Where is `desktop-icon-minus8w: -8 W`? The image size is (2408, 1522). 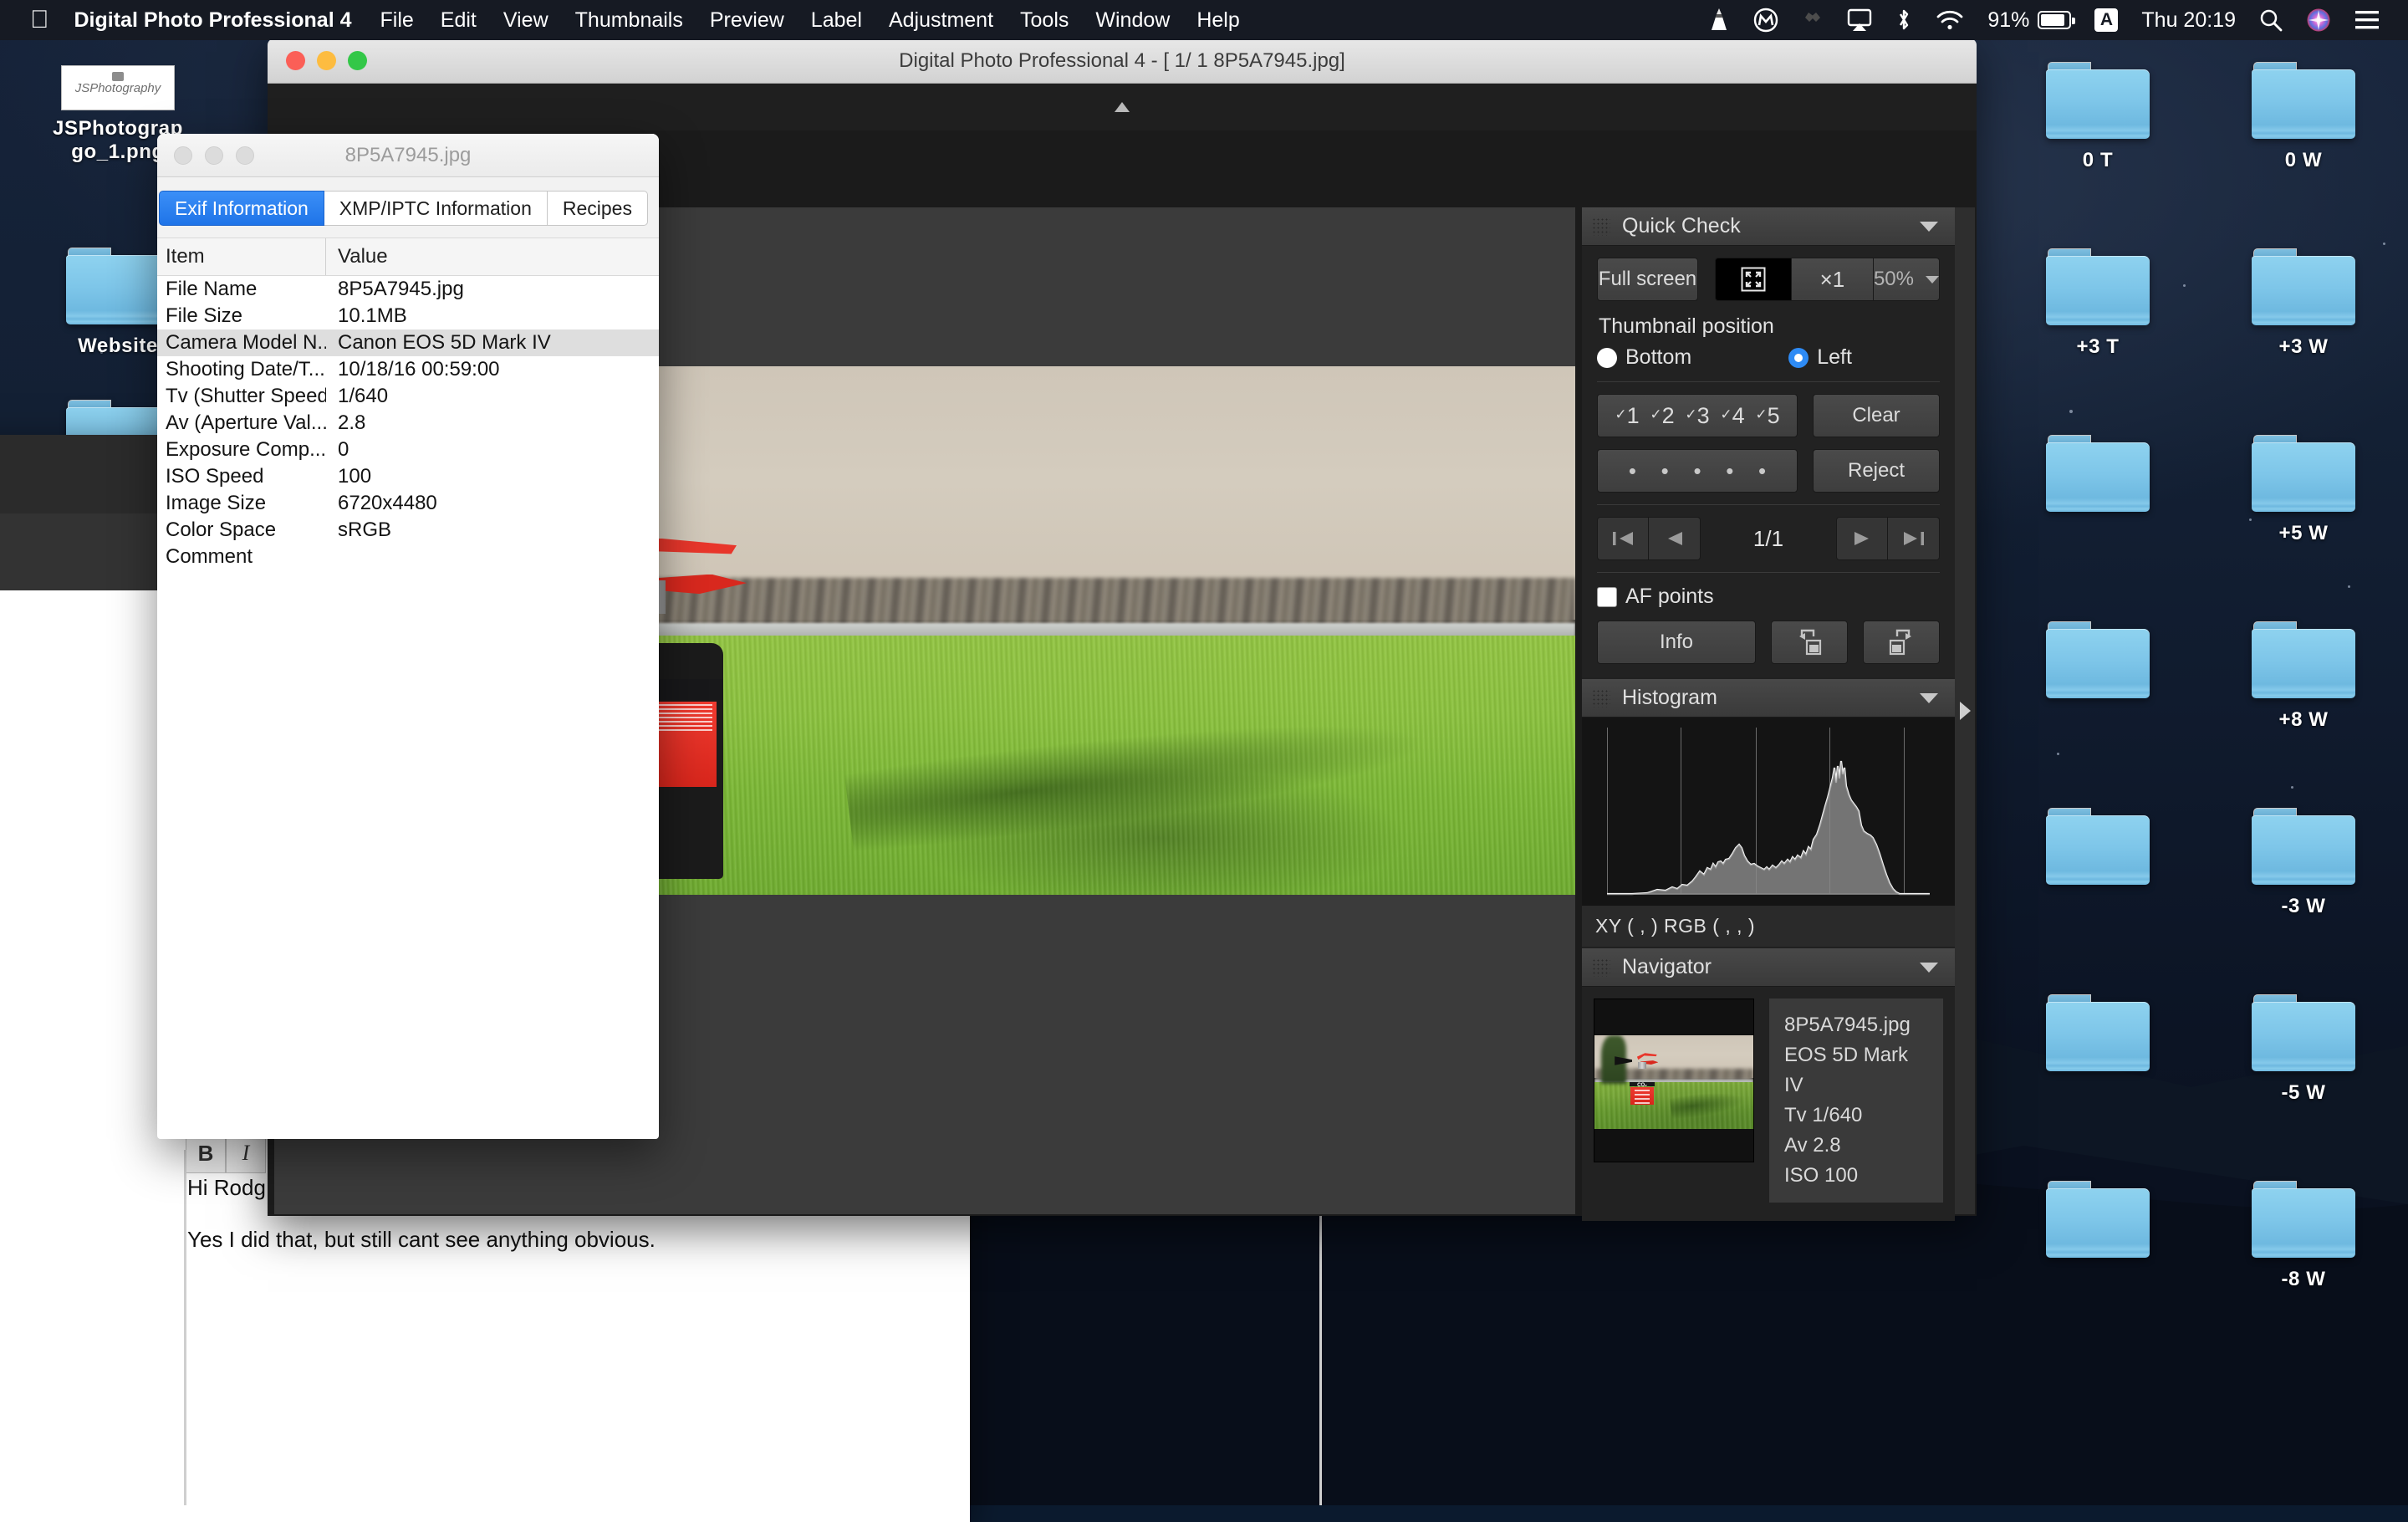 desktop-icon-minus8w: -8 W is located at coordinates (2304, 1236).